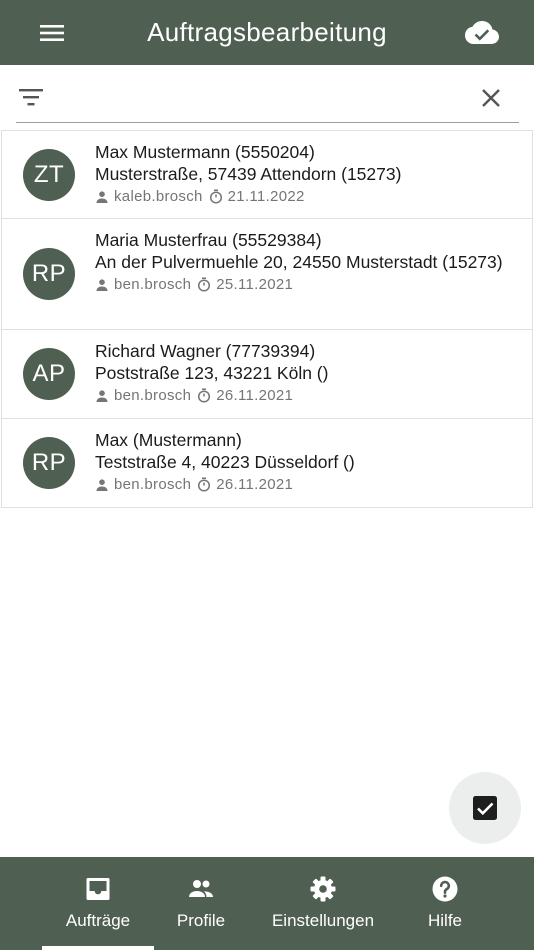 Image resolution: width=534 pixels, height=950 pixels. What do you see at coordinates (158, 196) in the screenshot?
I see `order-user: kaleb.brosch` at bounding box center [158, 196].